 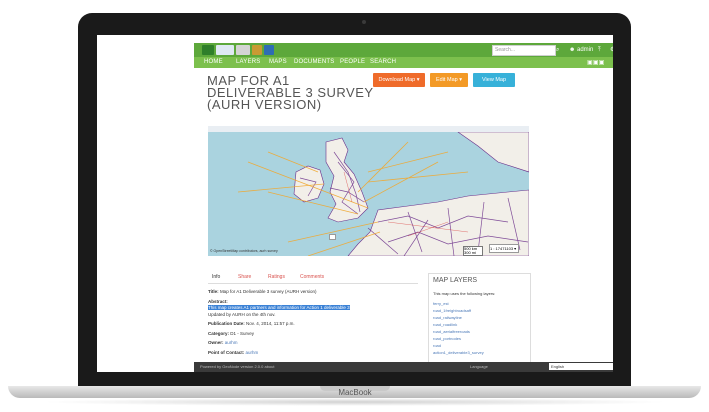 What do you see at coordinates (270, 323) in the screenshot?
I see `info-pubdate-value: Nov. 4, 2014, 11:57 p.m.` at bounding box center [270, 323].